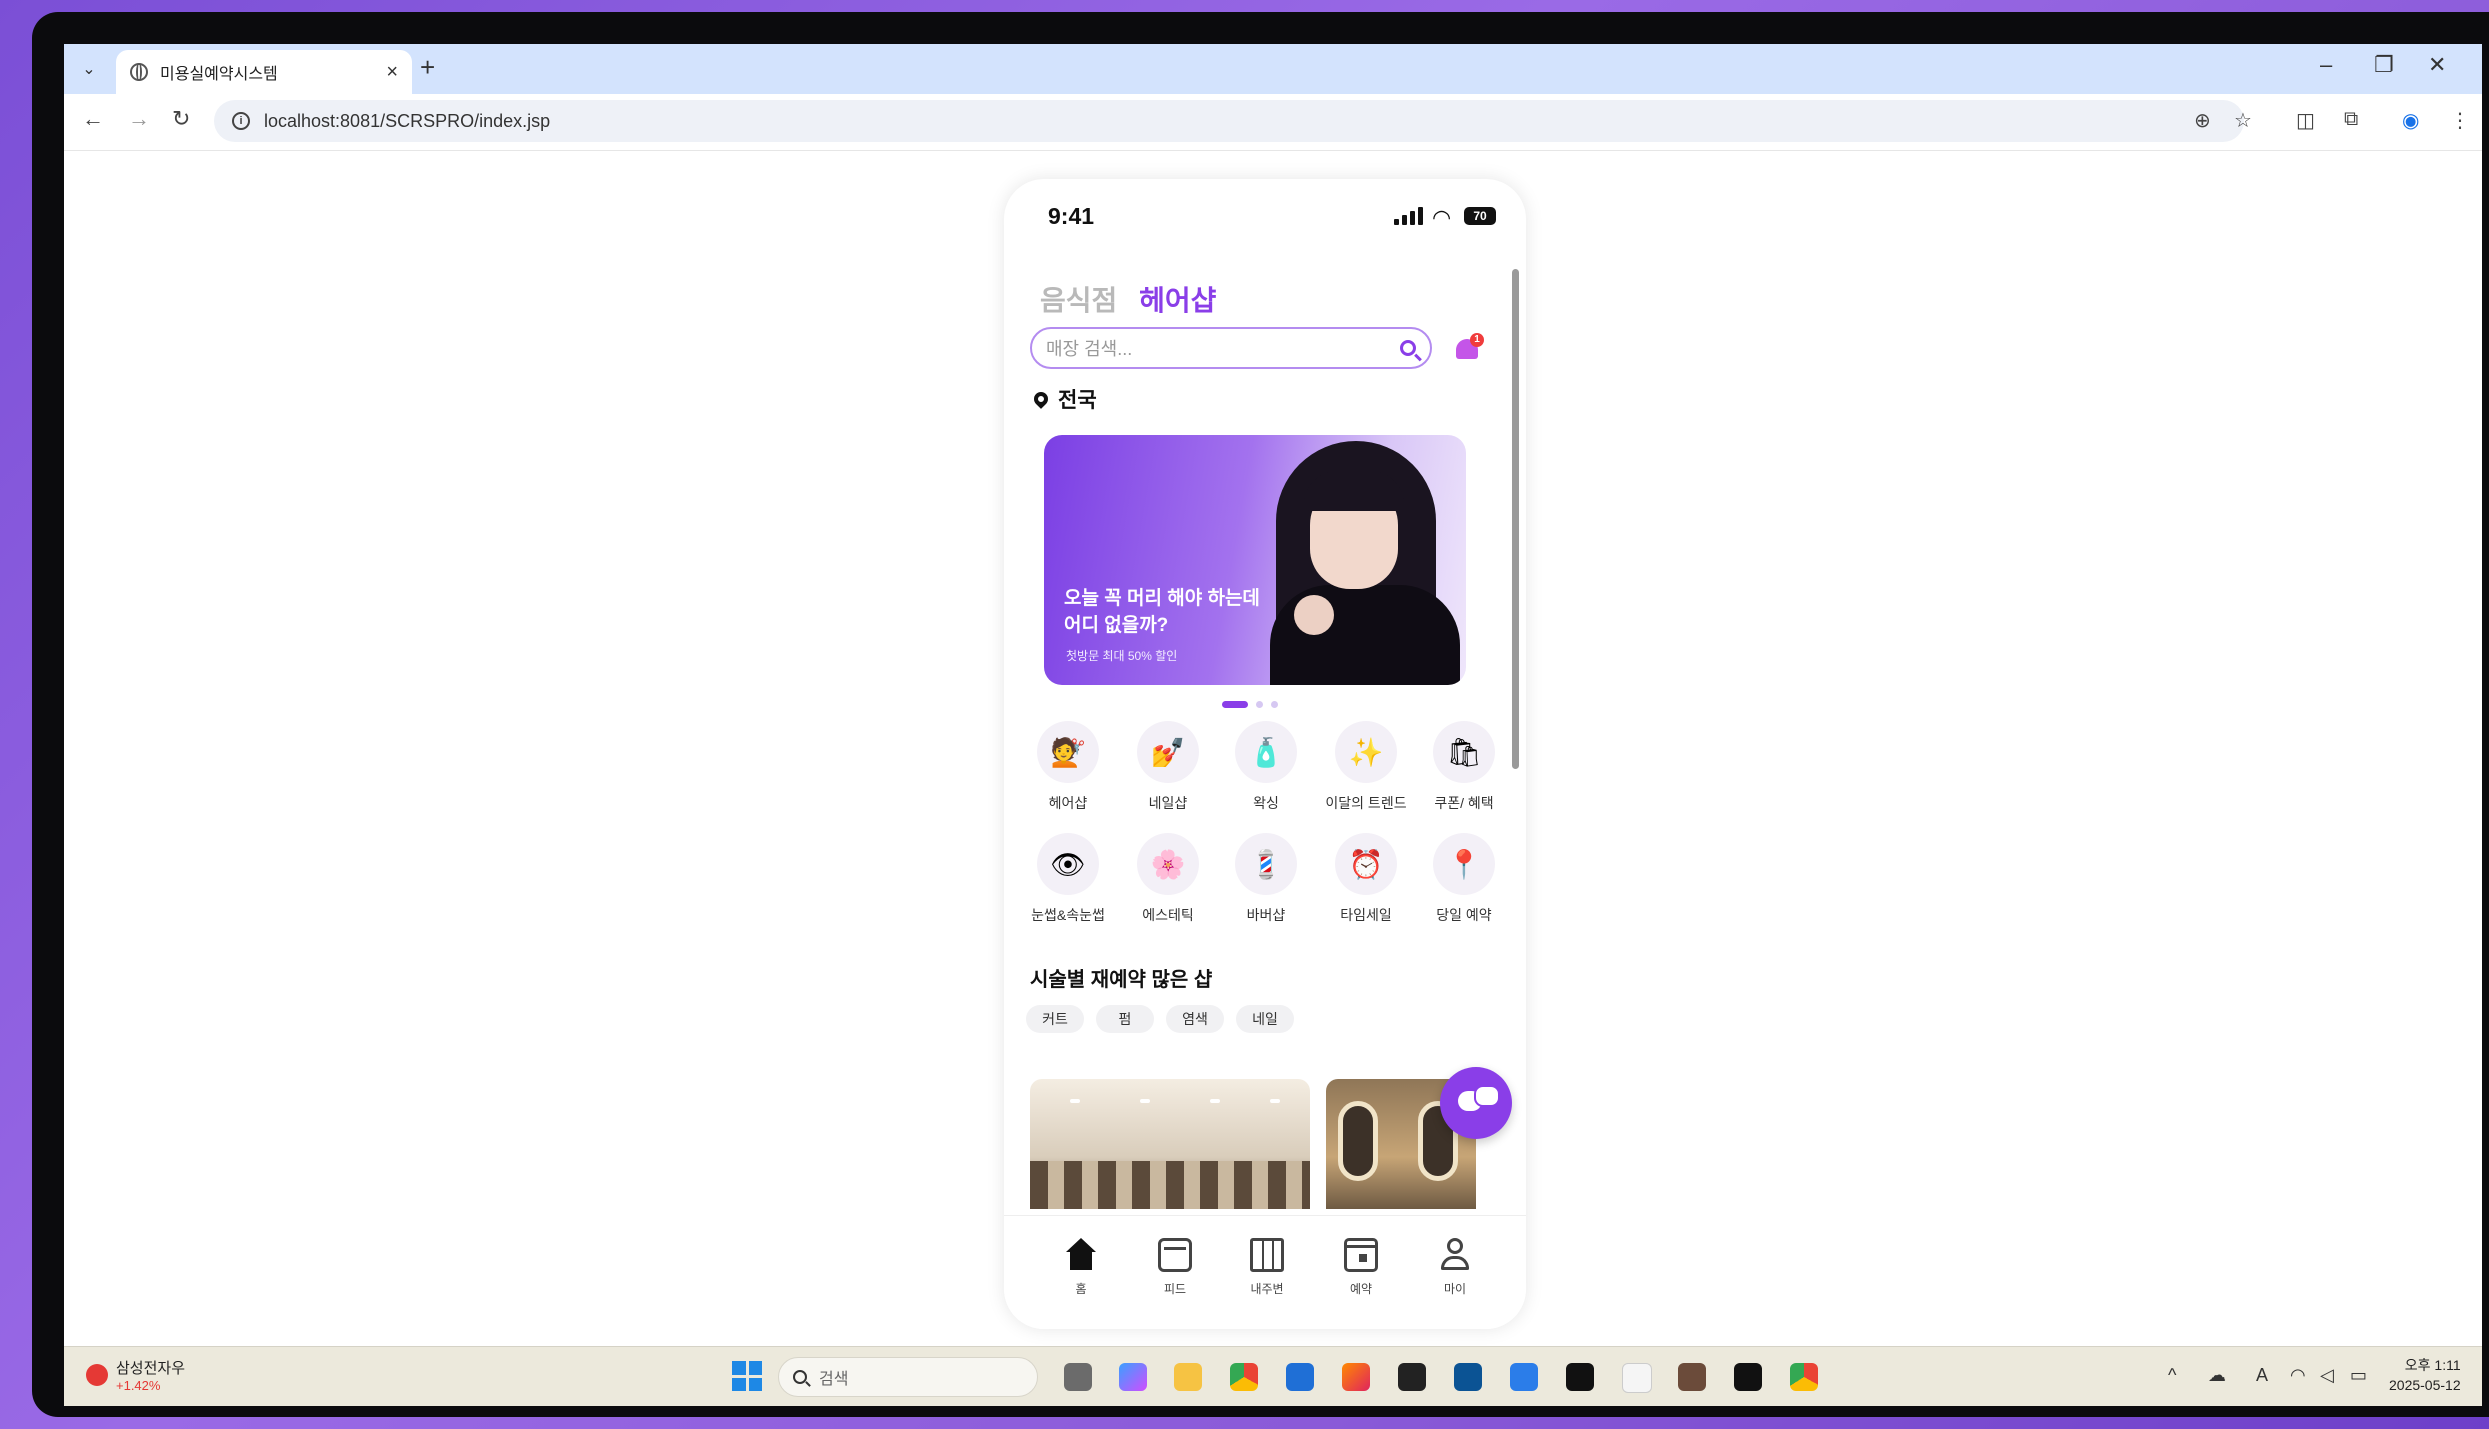 This screenshot has height=1429, width=2489. I want to click on notification-button: 1, so click(1469, 348).